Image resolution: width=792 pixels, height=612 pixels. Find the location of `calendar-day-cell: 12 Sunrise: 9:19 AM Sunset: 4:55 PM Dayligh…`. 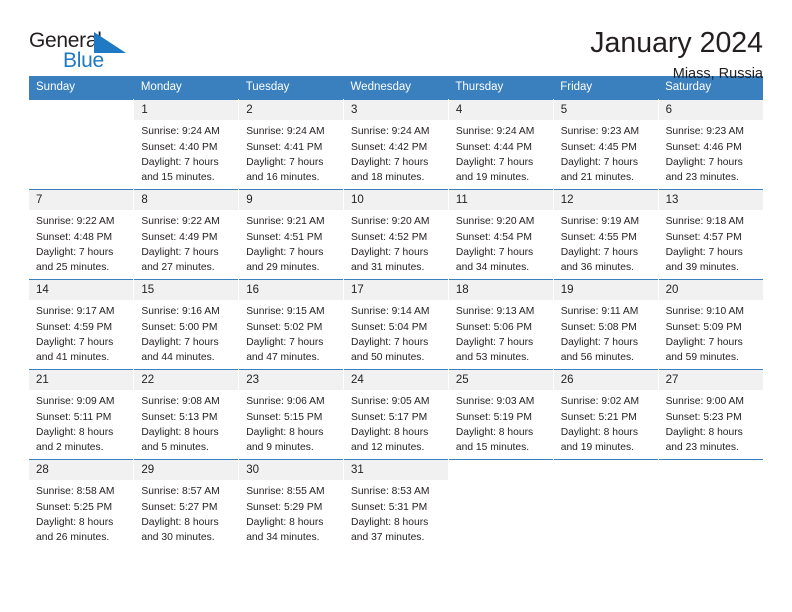

calendar-day-cell: 12 Sunrise: 9:19 AM Sunset: 4:55 PM Dayligh… is located at coordinates (606, 234).